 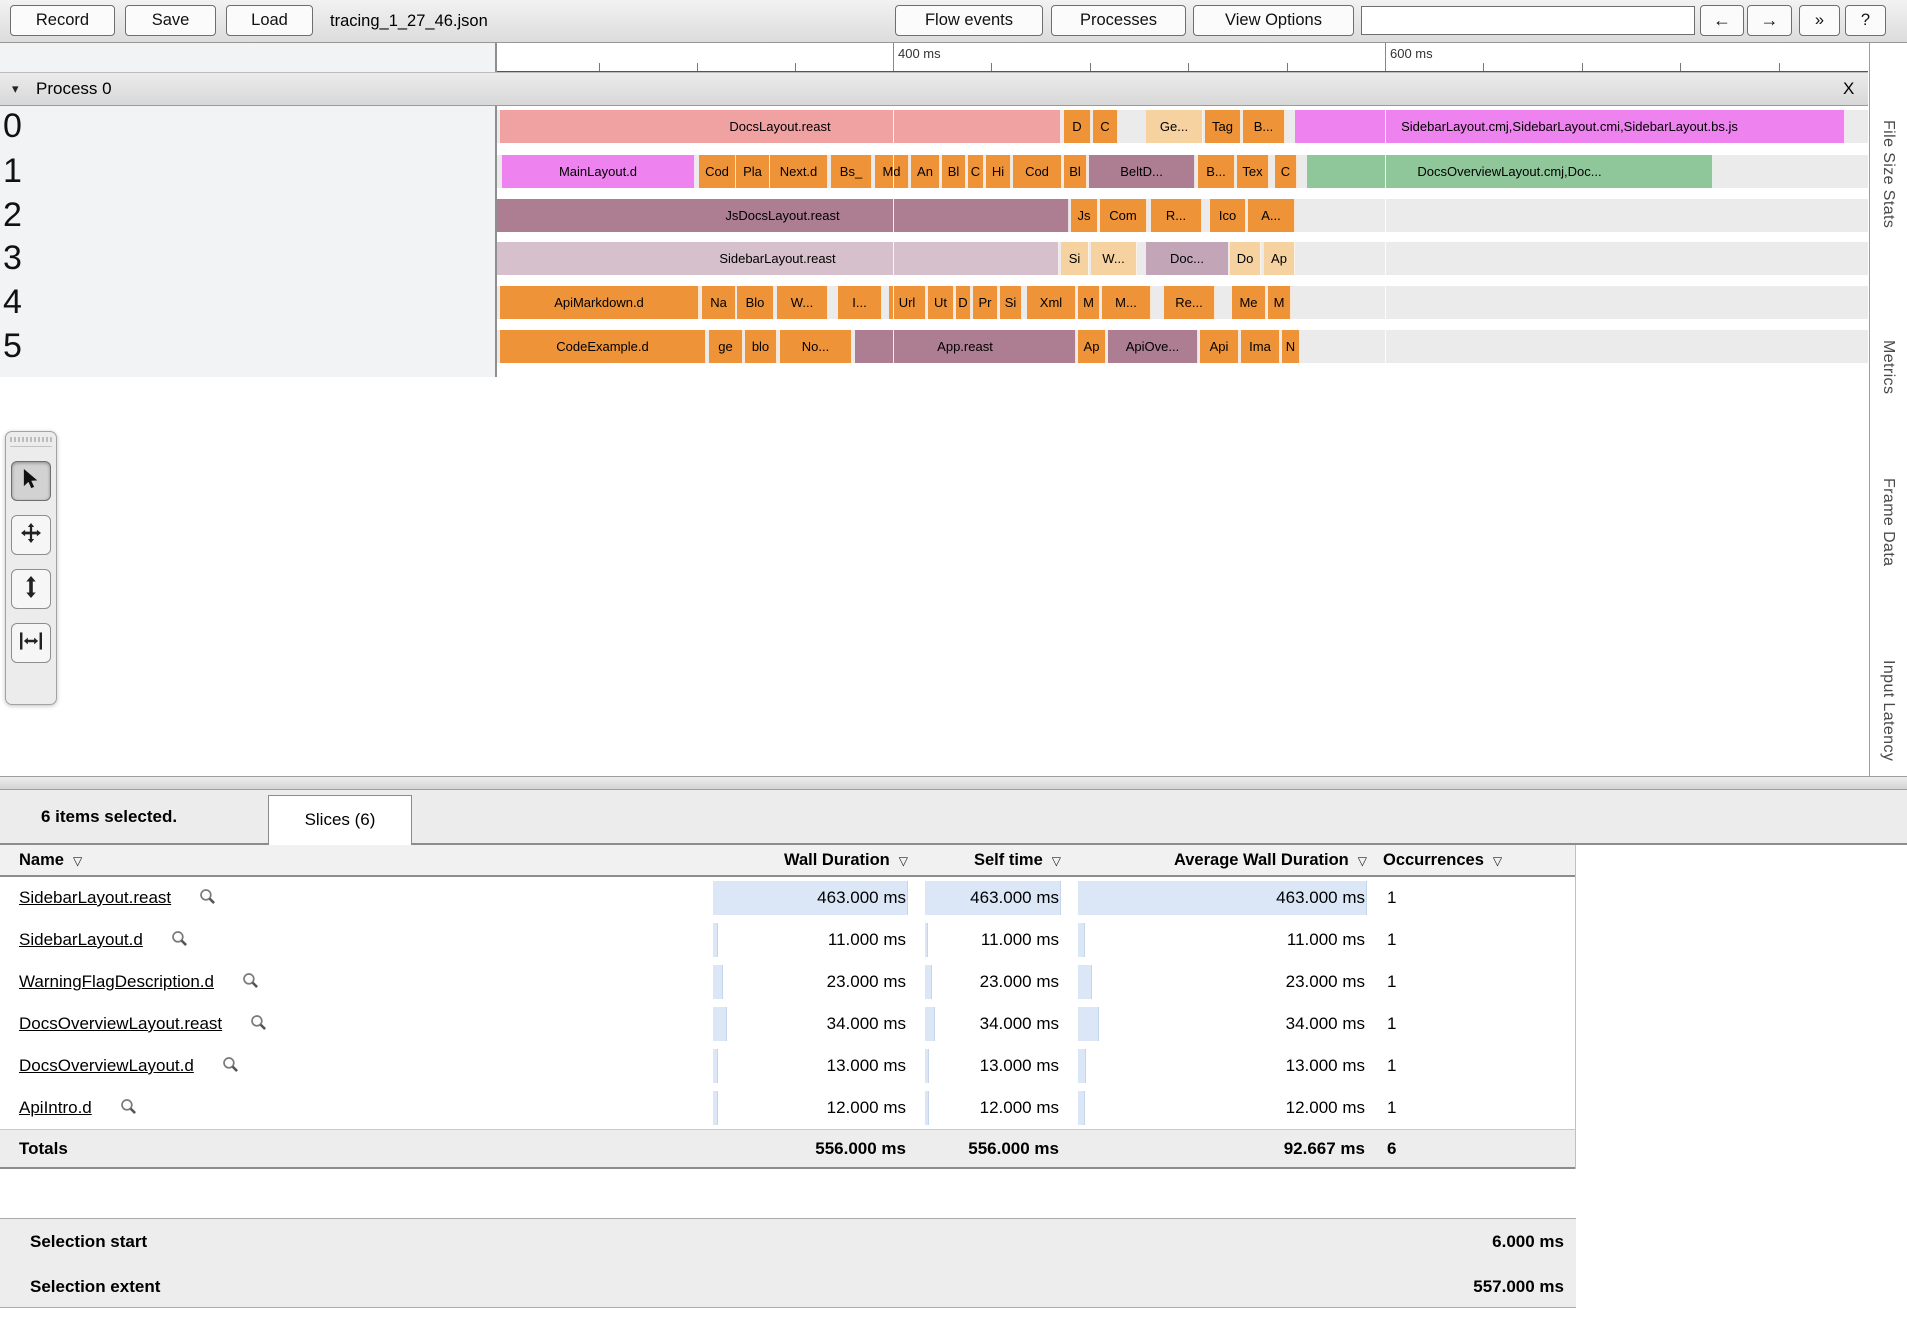 What do you see at coordinates (778, 258) in the screenshot?
I see `trace-slice: SidebarLayout.reast` at bounding box center [778, 258].